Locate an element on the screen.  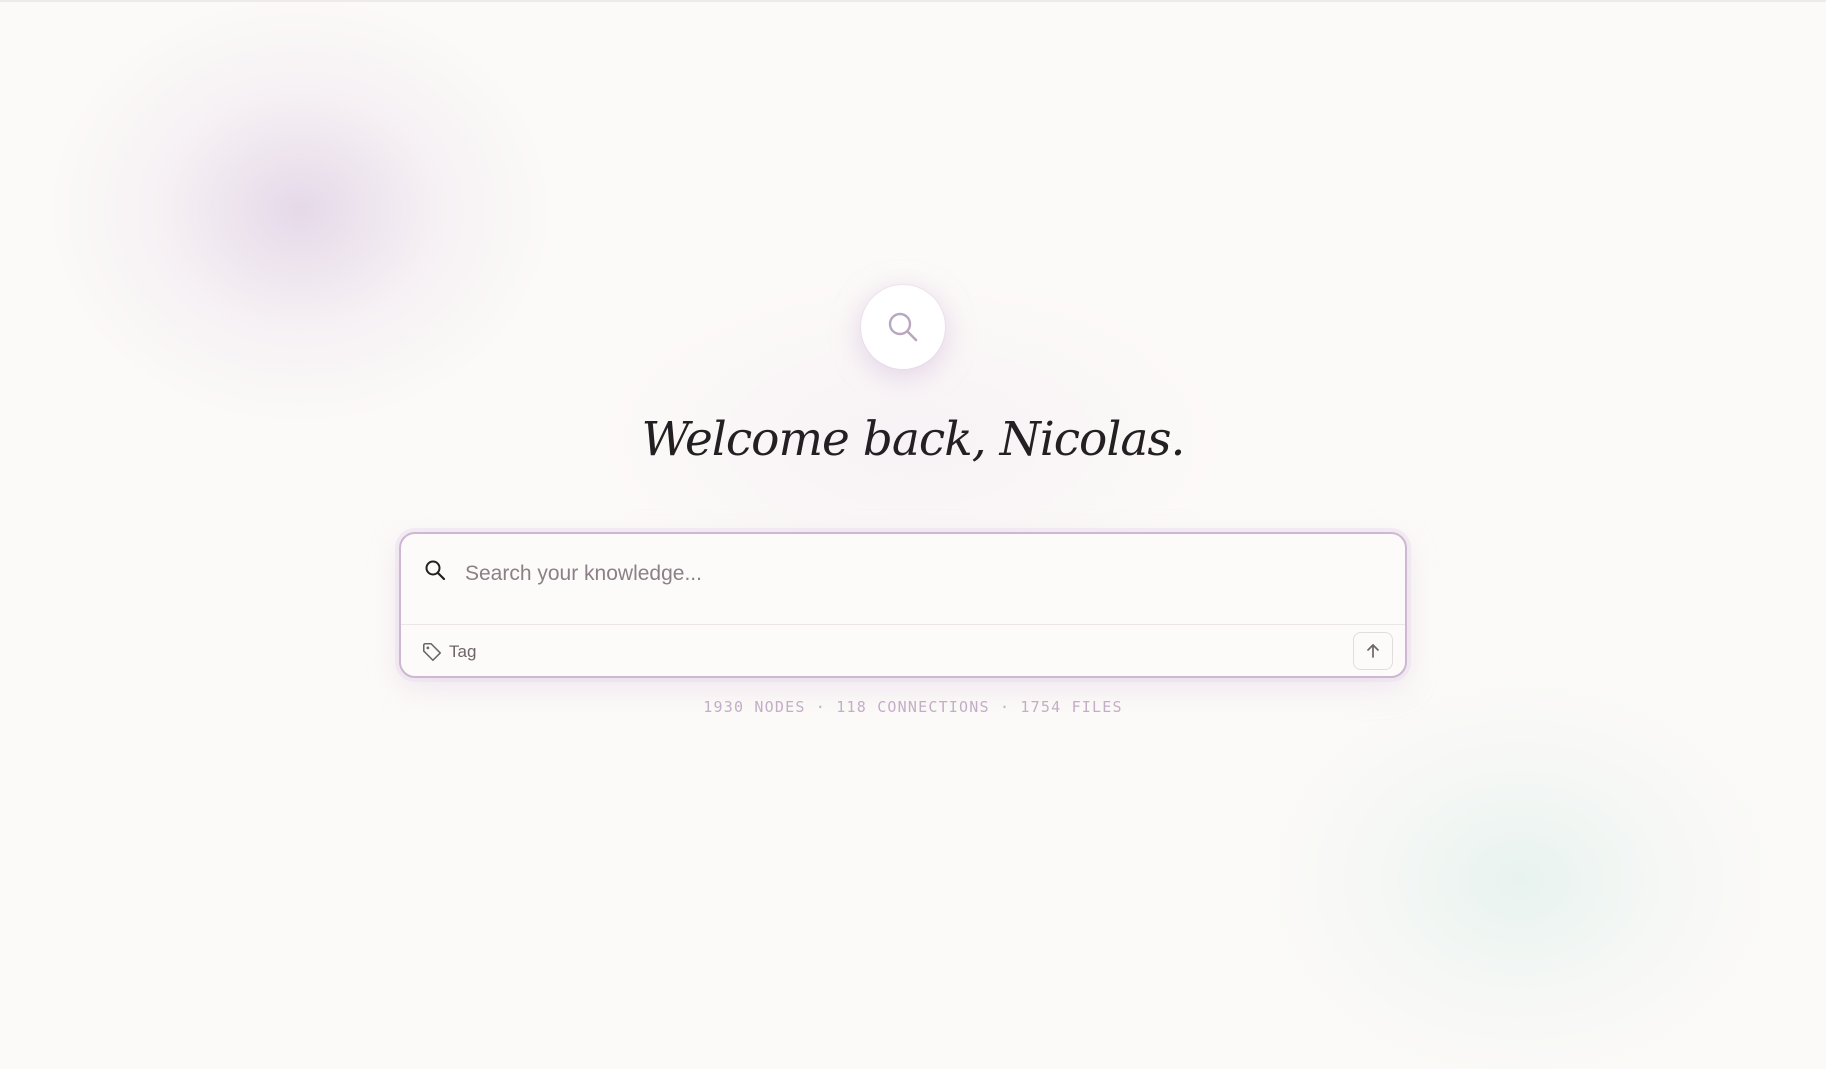
tag-icon is located at coordinates (432, 652).